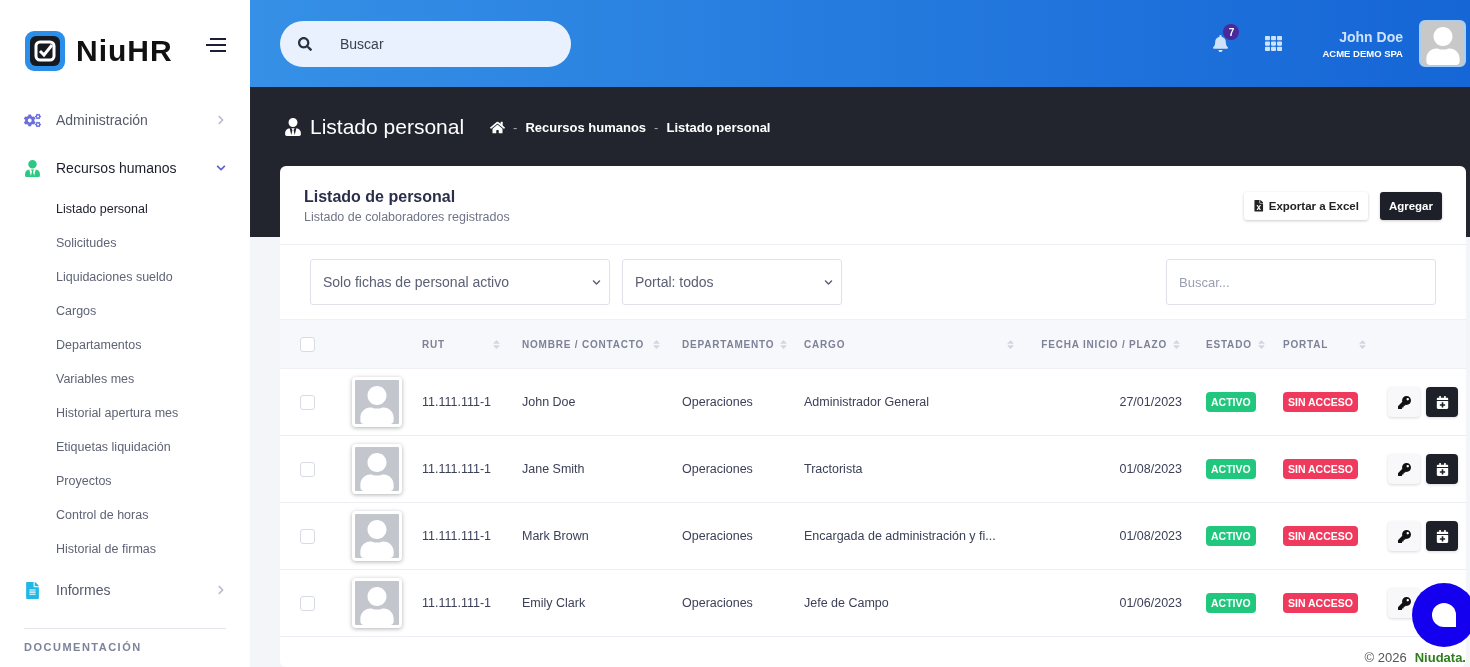 This screenshot has width=1470, height=667. What do you see at coordinates (1259, 206) in the screenshot?
I see `file-icon` at bounding box center [1259, 206].